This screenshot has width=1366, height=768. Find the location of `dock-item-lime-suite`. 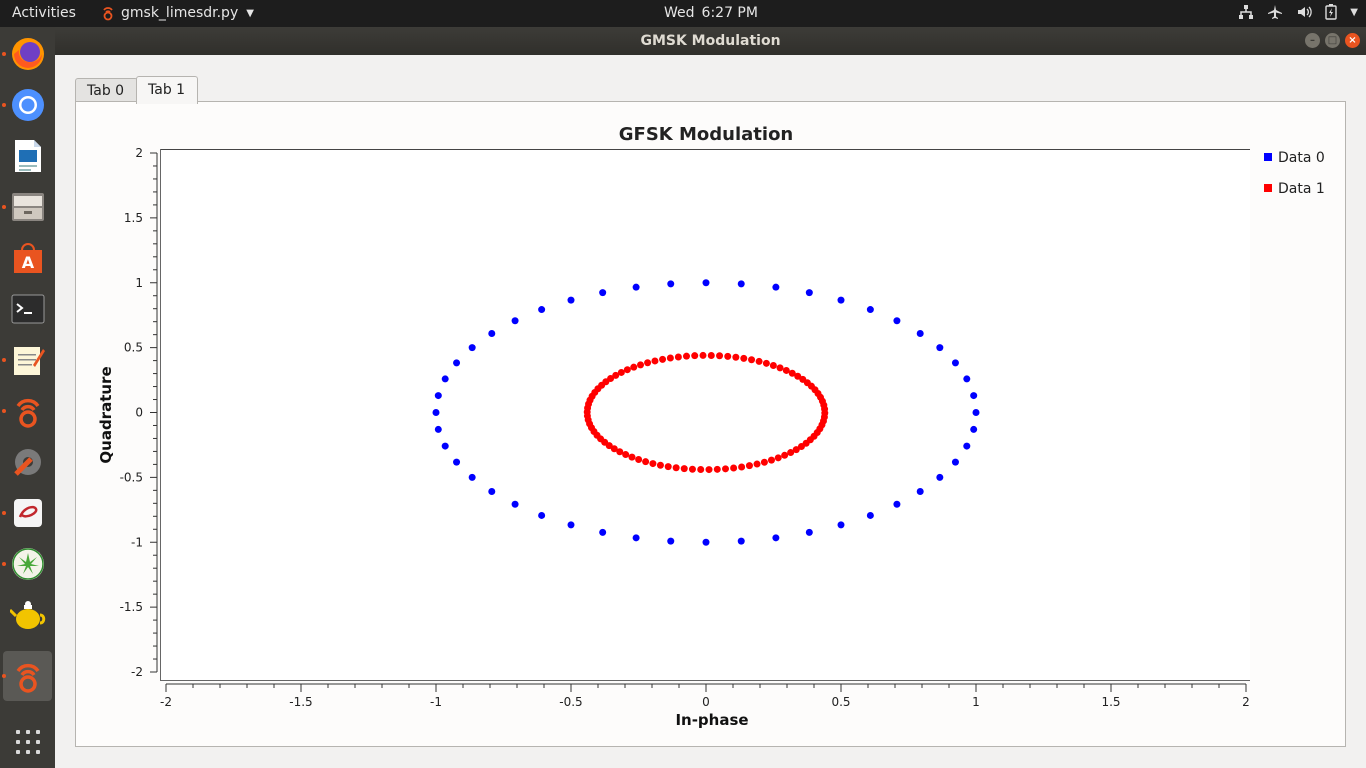

dock-item-lime-suite is located at coordinates (27, 564).